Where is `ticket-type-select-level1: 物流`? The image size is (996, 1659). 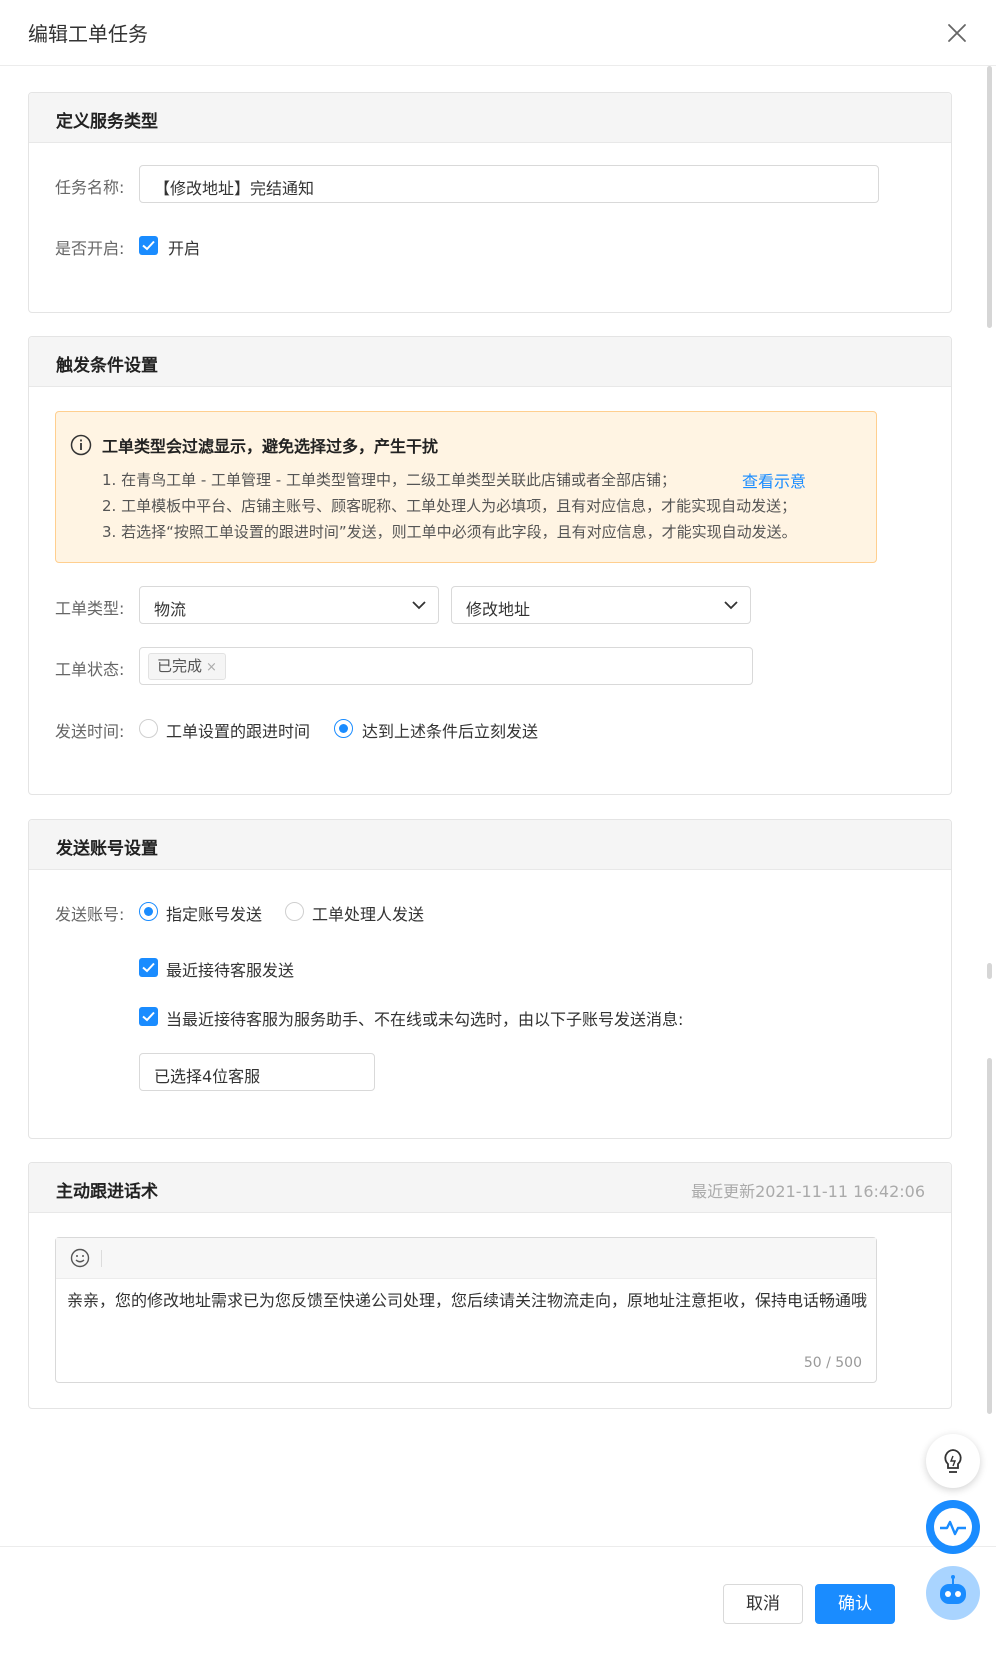
ticket-type-select-level1: 物流 is located at coordinates (289, 605).